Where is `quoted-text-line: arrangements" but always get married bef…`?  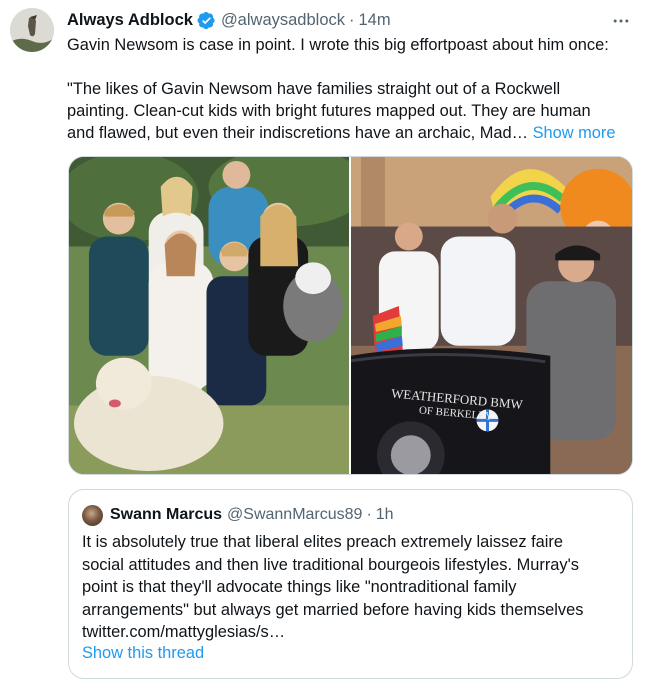 quoted-text-line: arrangements" but always get married bef… is located at coordinates (333, 609).